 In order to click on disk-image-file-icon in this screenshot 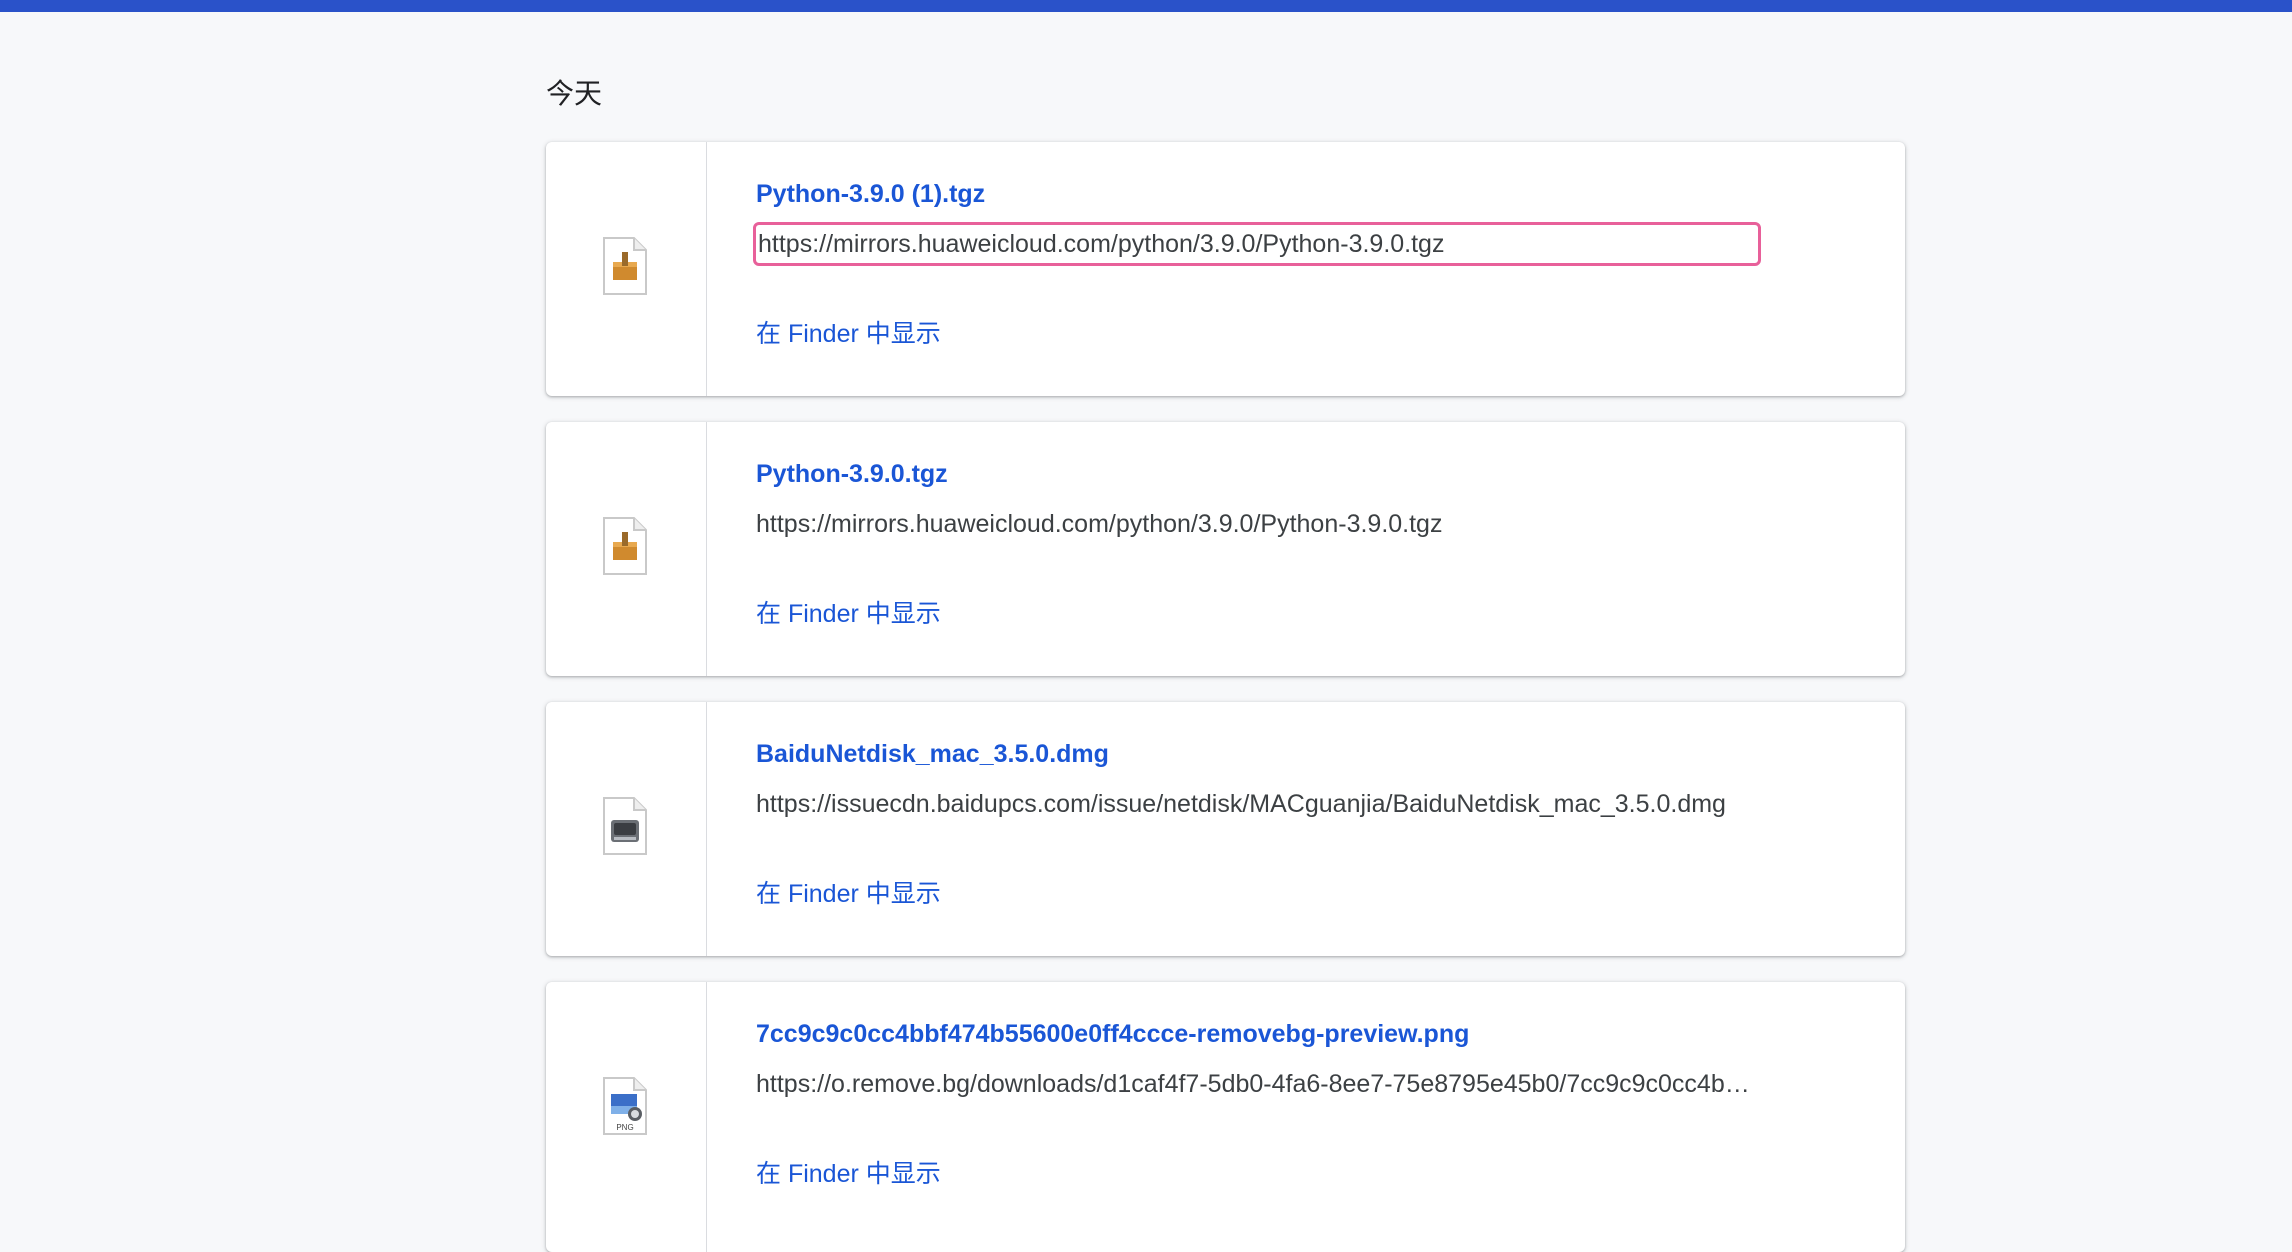, I will do `click(625, 826)`.